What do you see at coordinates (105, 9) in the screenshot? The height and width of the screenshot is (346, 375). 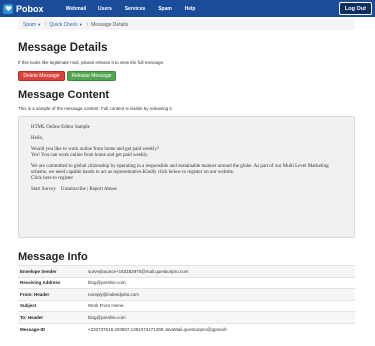 I see `nav-users: Users` at bounding box center [105, 9].